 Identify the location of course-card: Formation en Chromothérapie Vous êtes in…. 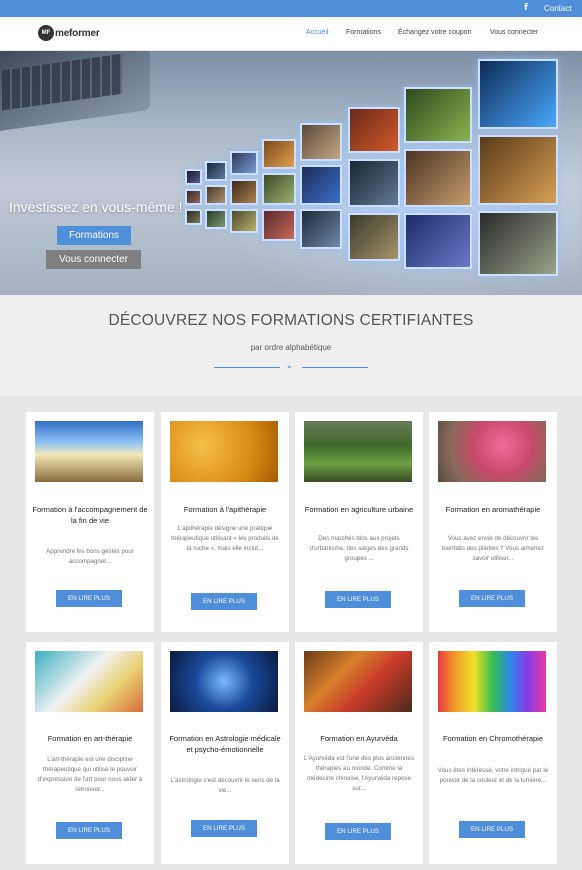
(493, 753).